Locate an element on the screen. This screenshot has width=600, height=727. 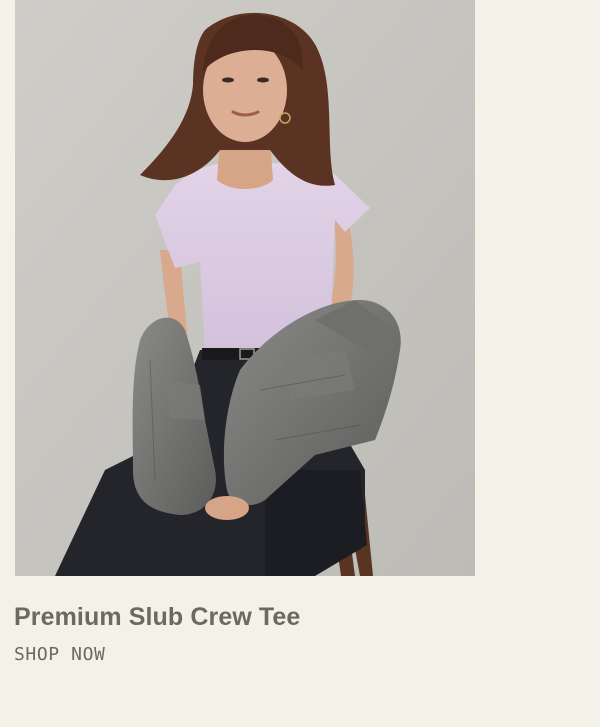
shop-now-link: SHOP NOW is located at coordinates (60, 655).